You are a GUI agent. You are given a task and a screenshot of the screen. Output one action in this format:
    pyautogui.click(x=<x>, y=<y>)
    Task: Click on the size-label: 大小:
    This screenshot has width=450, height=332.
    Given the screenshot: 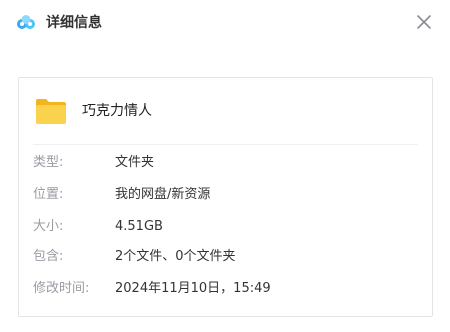 What is the action you would take?
    pyautogui.click(x=48, y=226)
    